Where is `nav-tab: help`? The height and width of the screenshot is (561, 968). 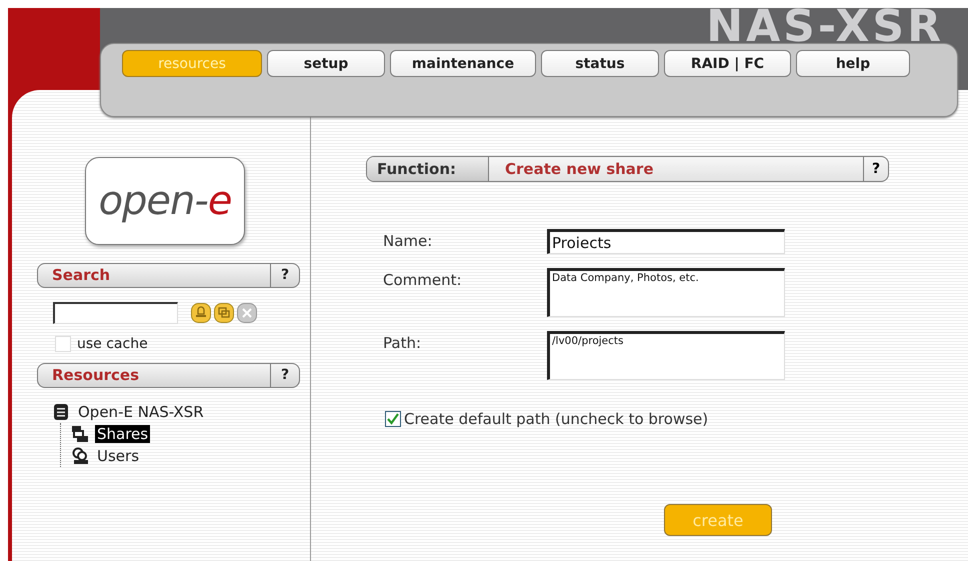 nav-tab: help is located at coordinates (853, 63).